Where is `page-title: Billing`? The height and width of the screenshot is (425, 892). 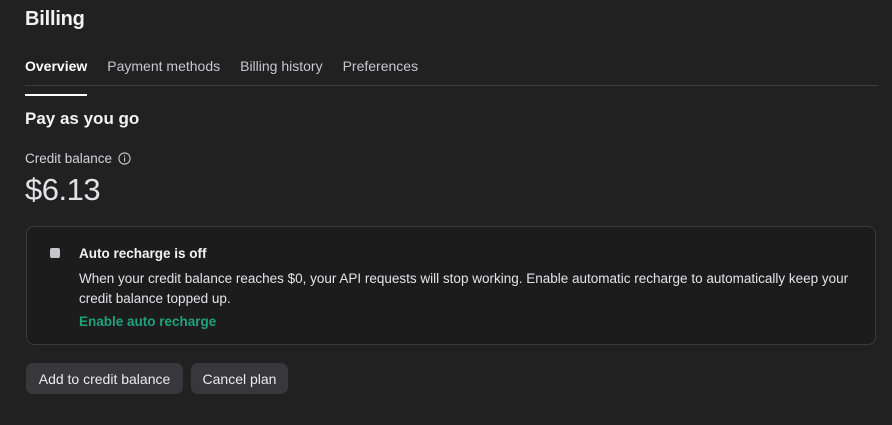 page-title: Billing is located at coordinates (55, 19).